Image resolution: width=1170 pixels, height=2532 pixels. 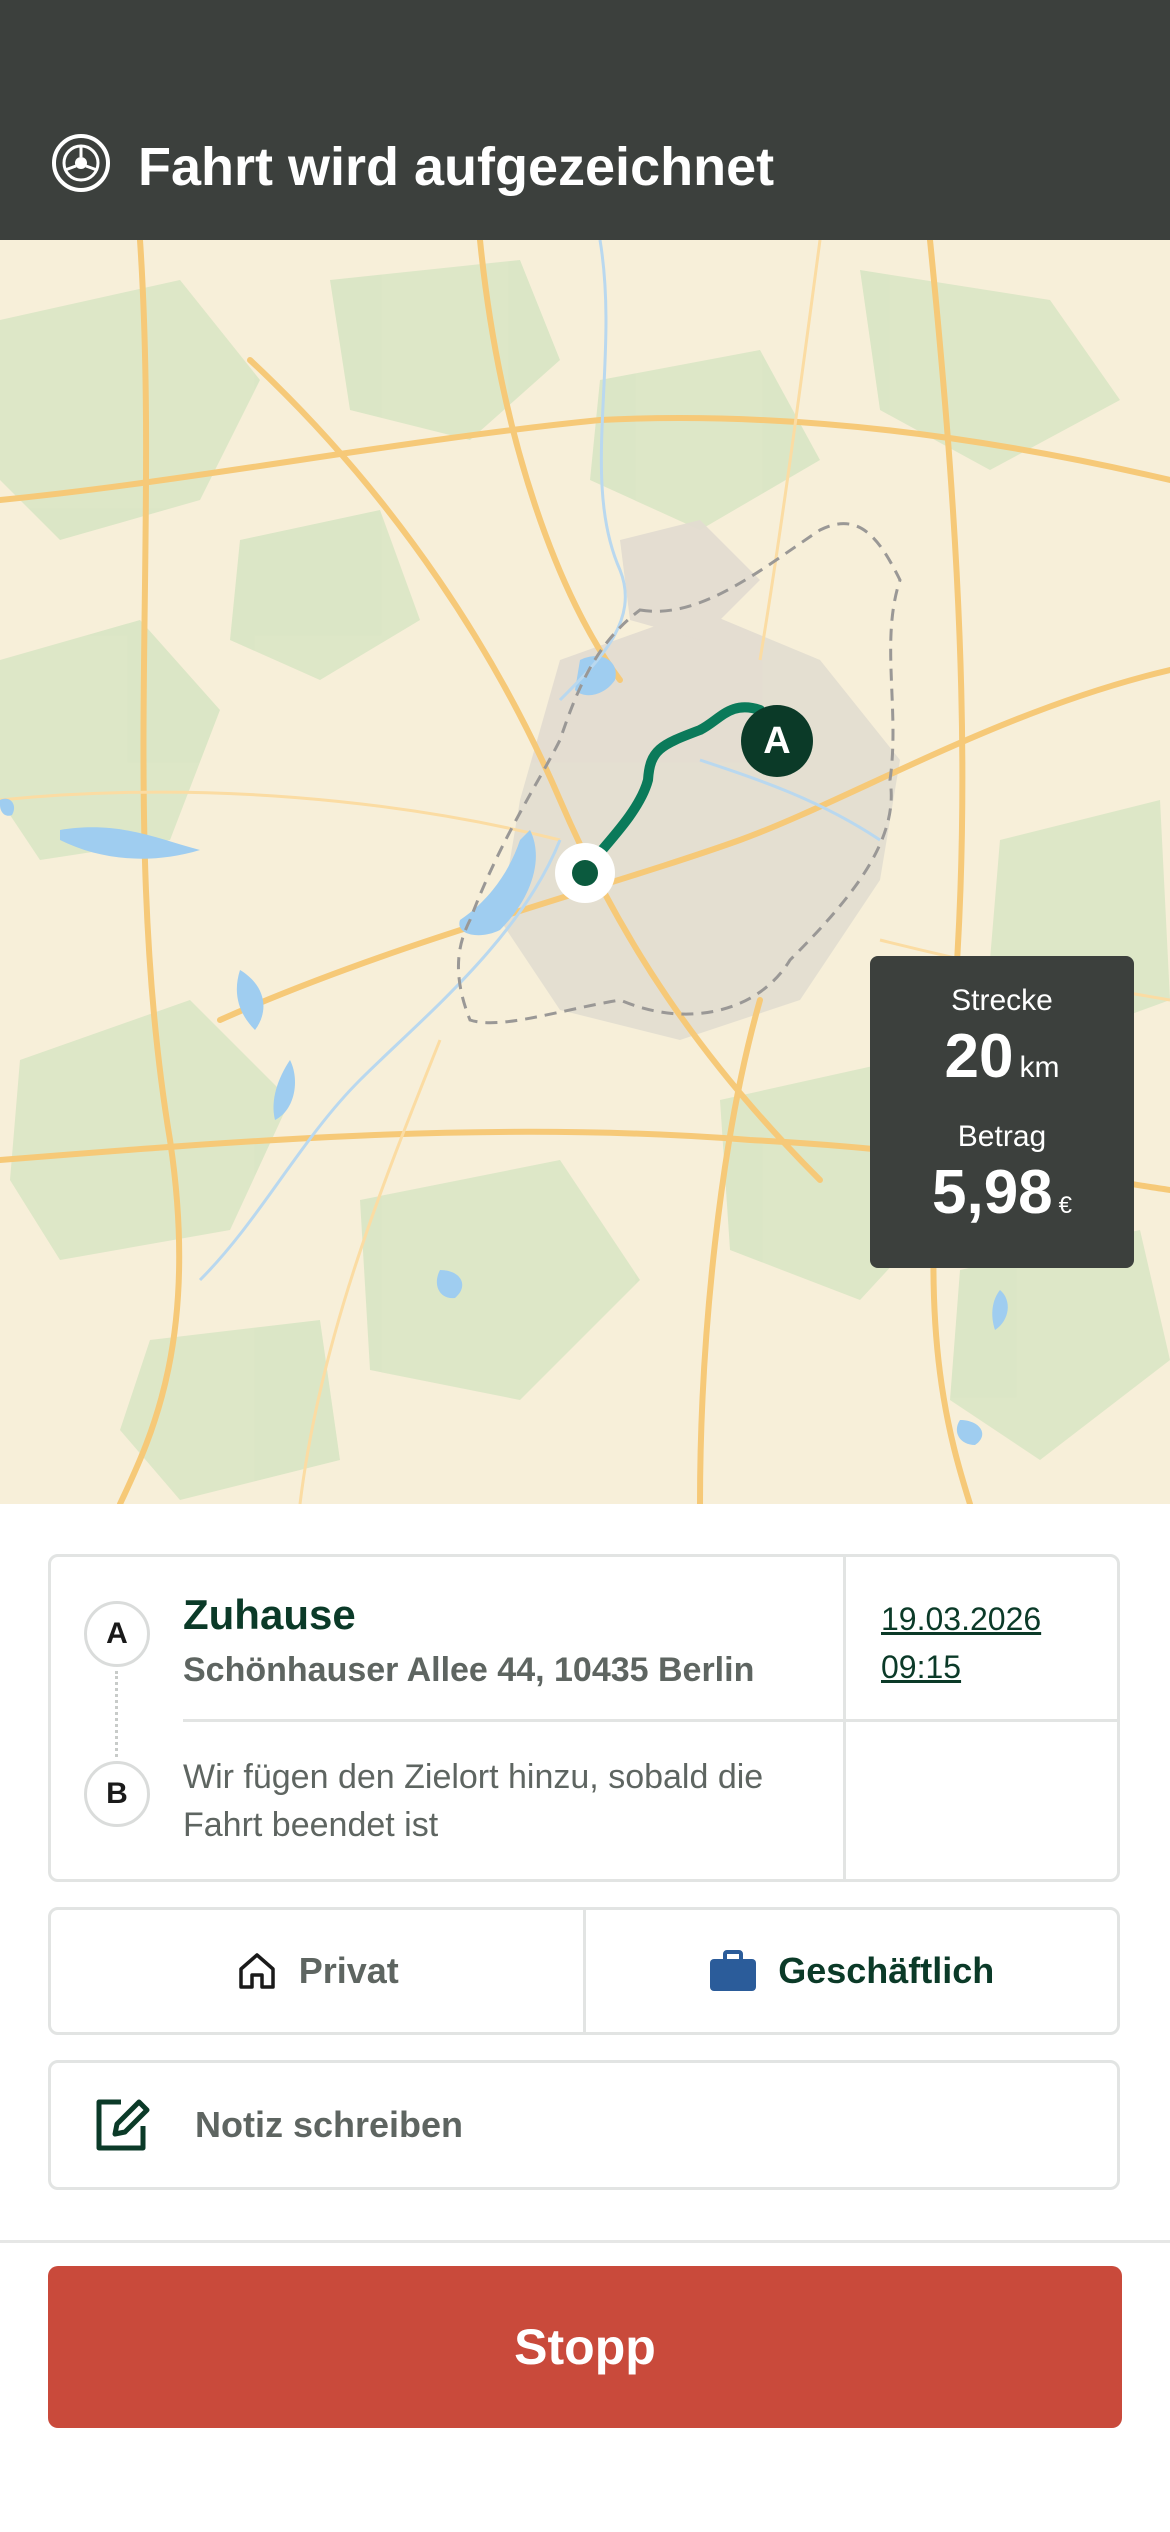 I want to click on bottom-divider, so click(x=585, y=2241).